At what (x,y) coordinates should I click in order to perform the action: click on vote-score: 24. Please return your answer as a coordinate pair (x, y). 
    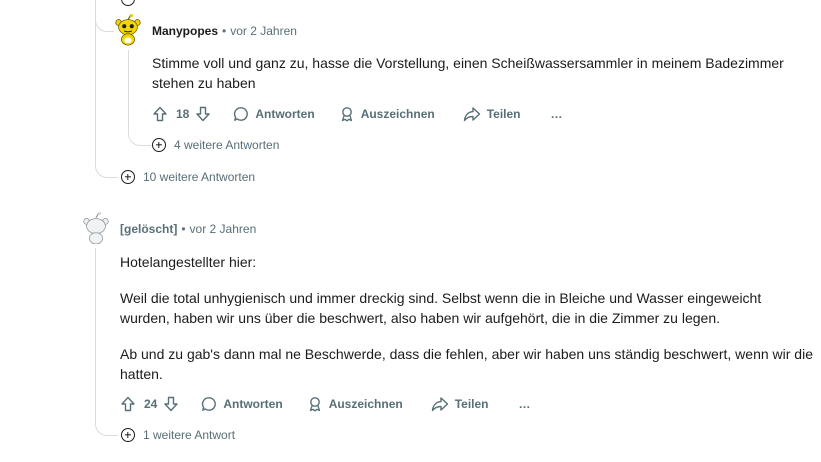
    Looking at the image, I should click on (151, 404).